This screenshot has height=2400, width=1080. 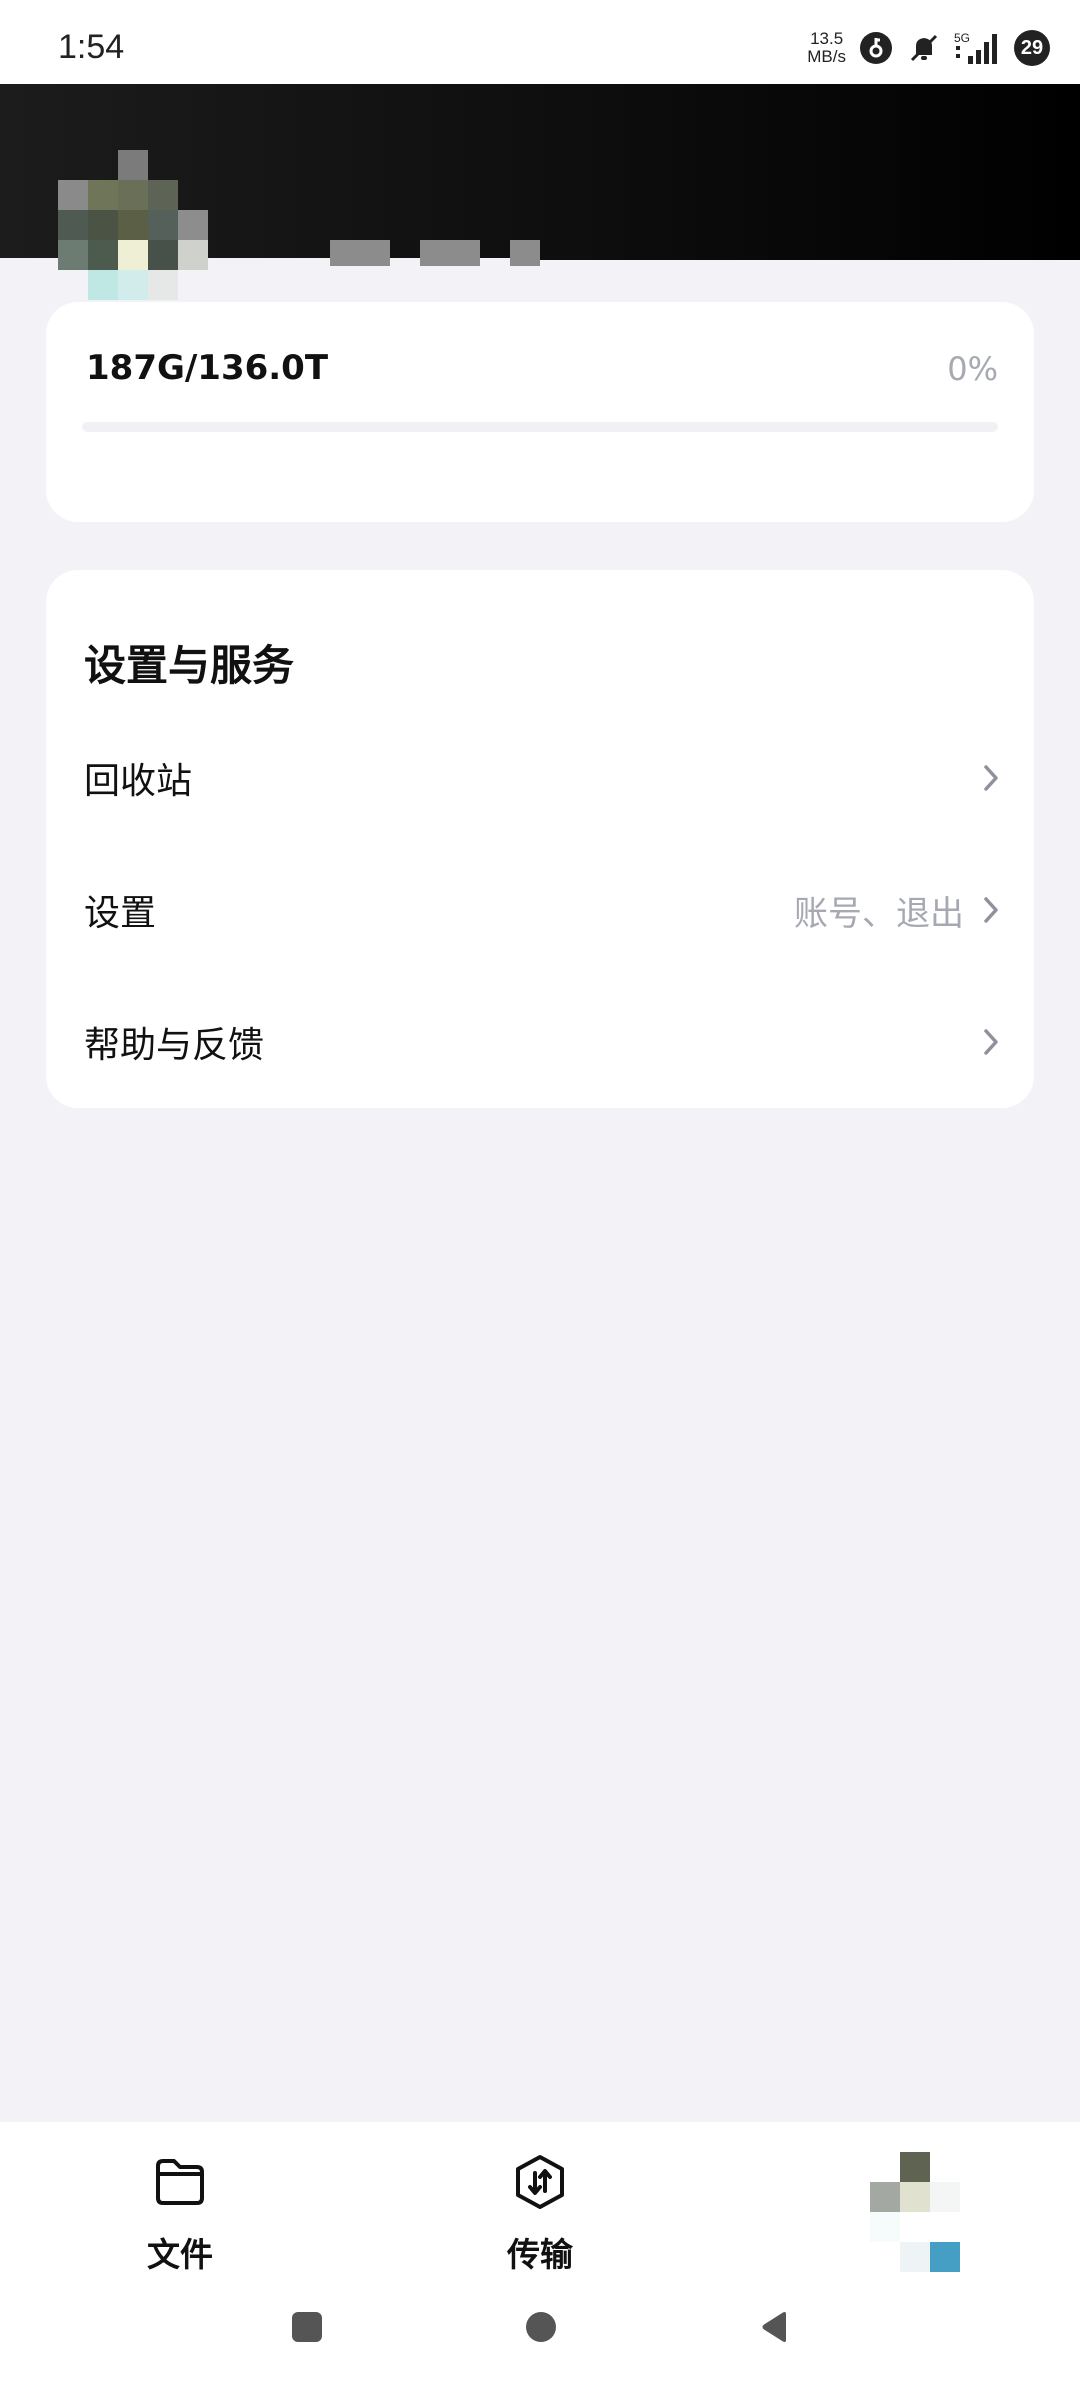 I want to click on row-hint: 账号、退出, so click(x=879, y=913).